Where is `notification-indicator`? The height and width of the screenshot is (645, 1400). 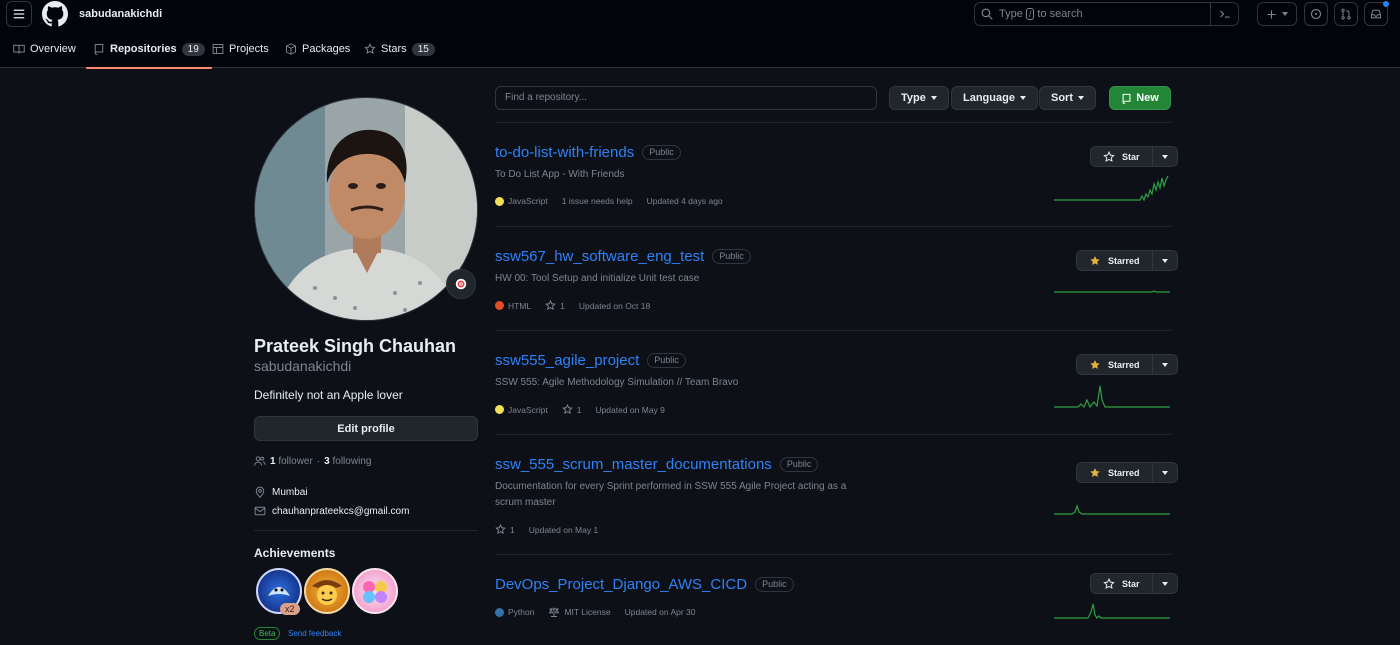
notification-indicator is located at coordinates (1386, 4).